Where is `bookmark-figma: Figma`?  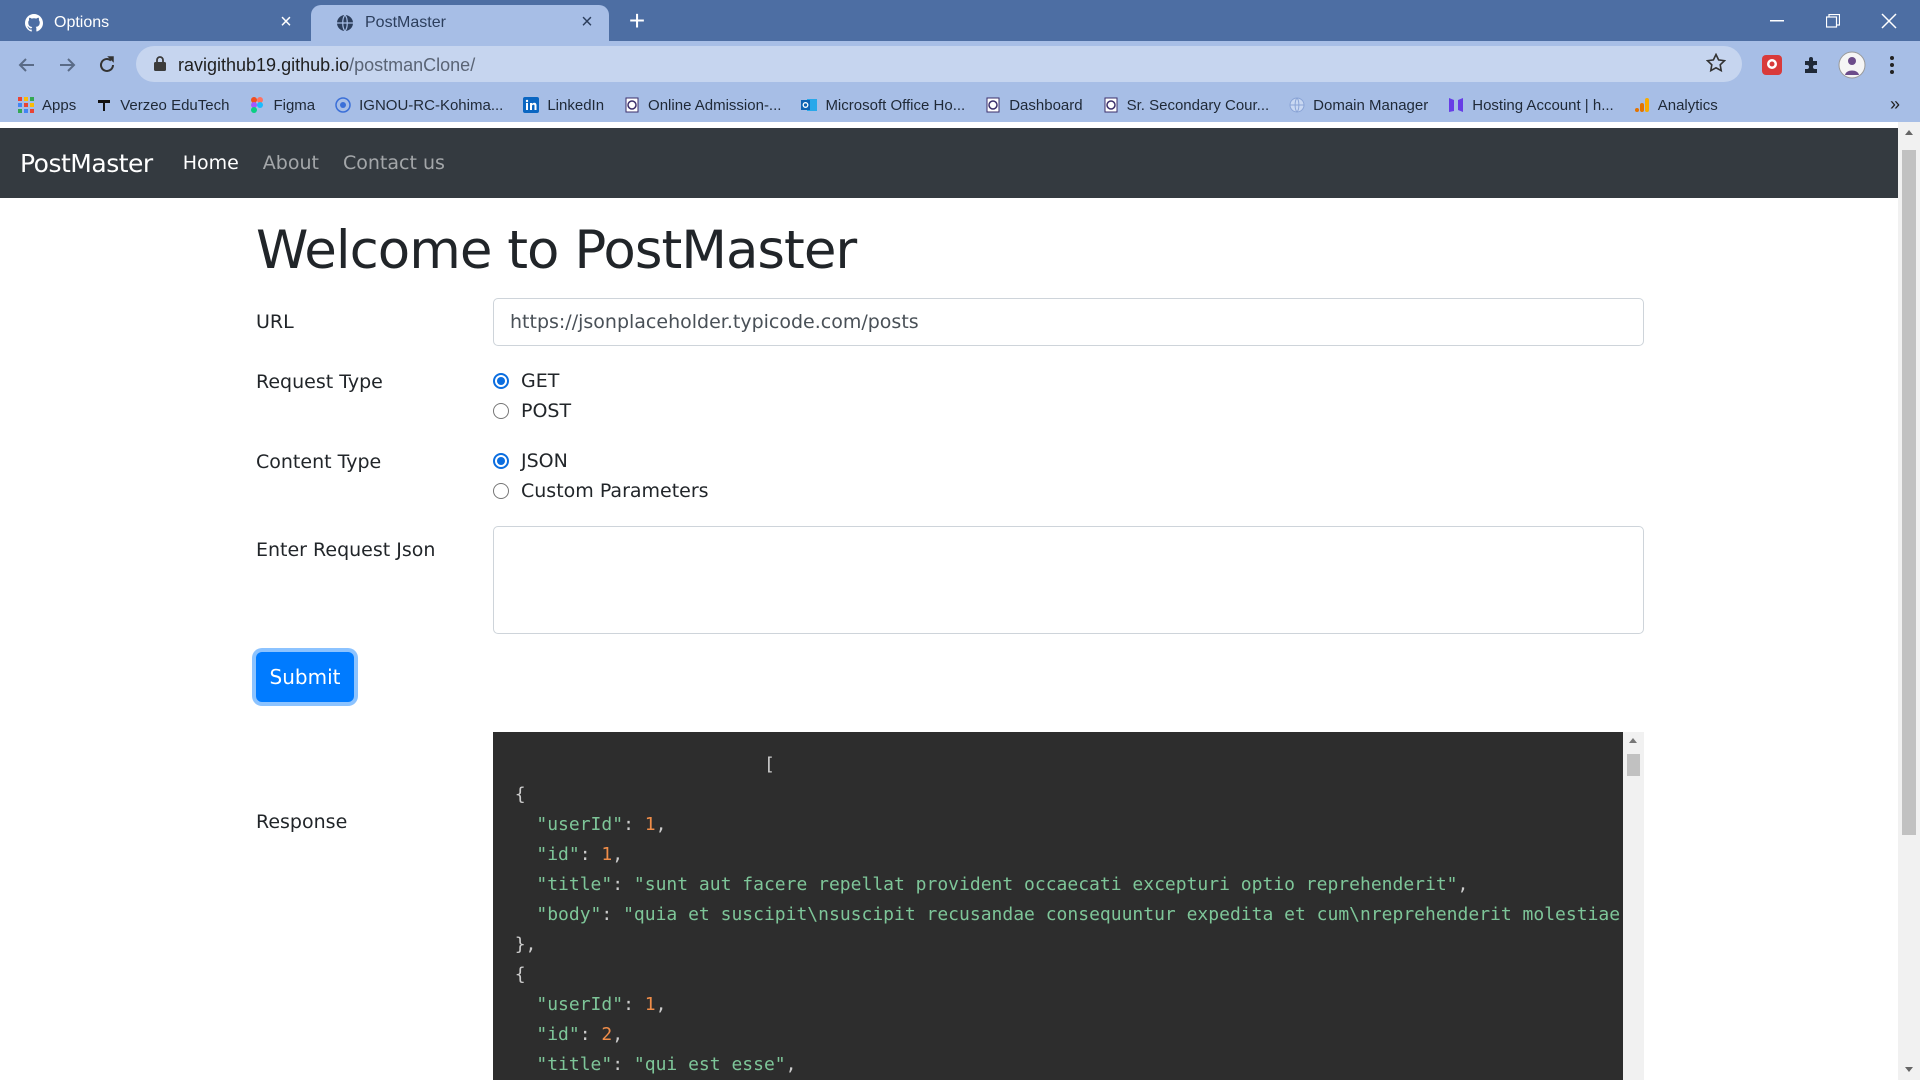
bookmark-figma: Figma is located at coordinates (282, 105).